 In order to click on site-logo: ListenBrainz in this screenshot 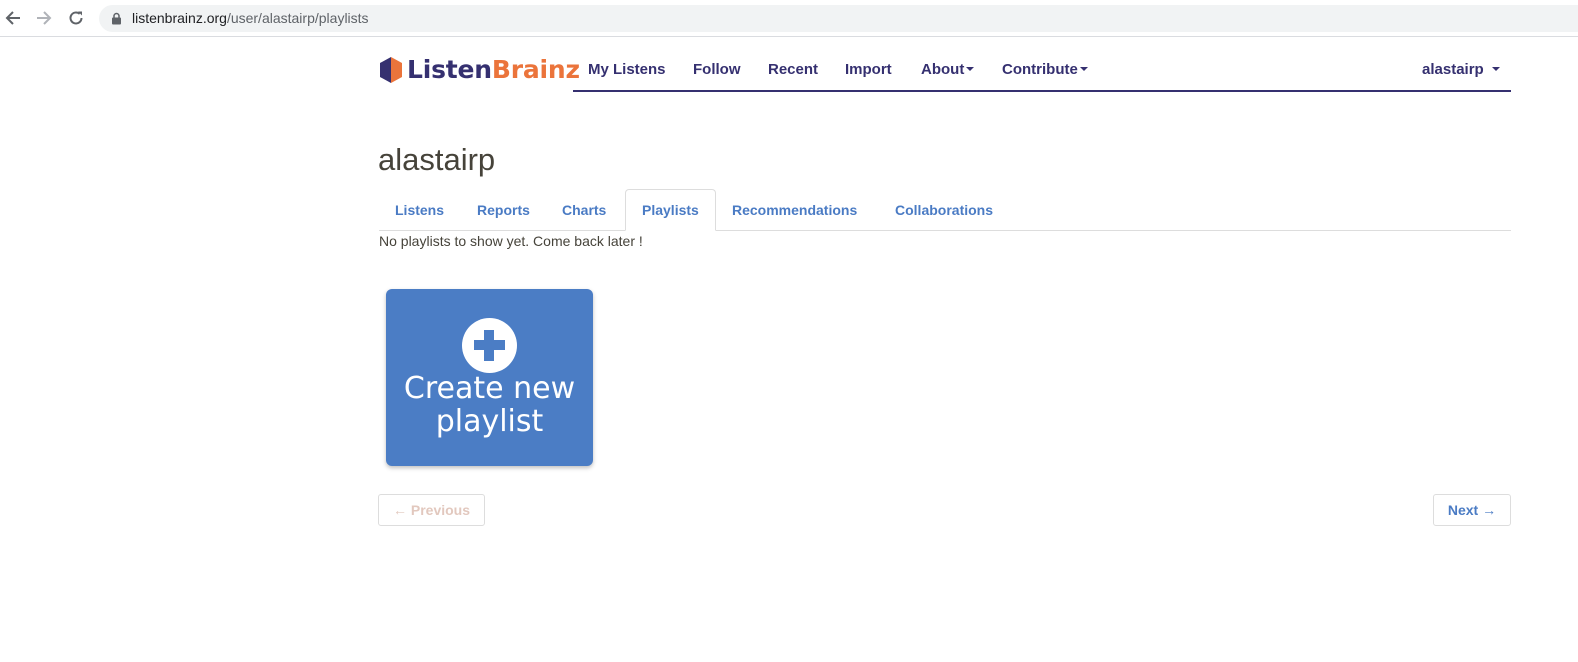, I will do `click(479, 70)`.